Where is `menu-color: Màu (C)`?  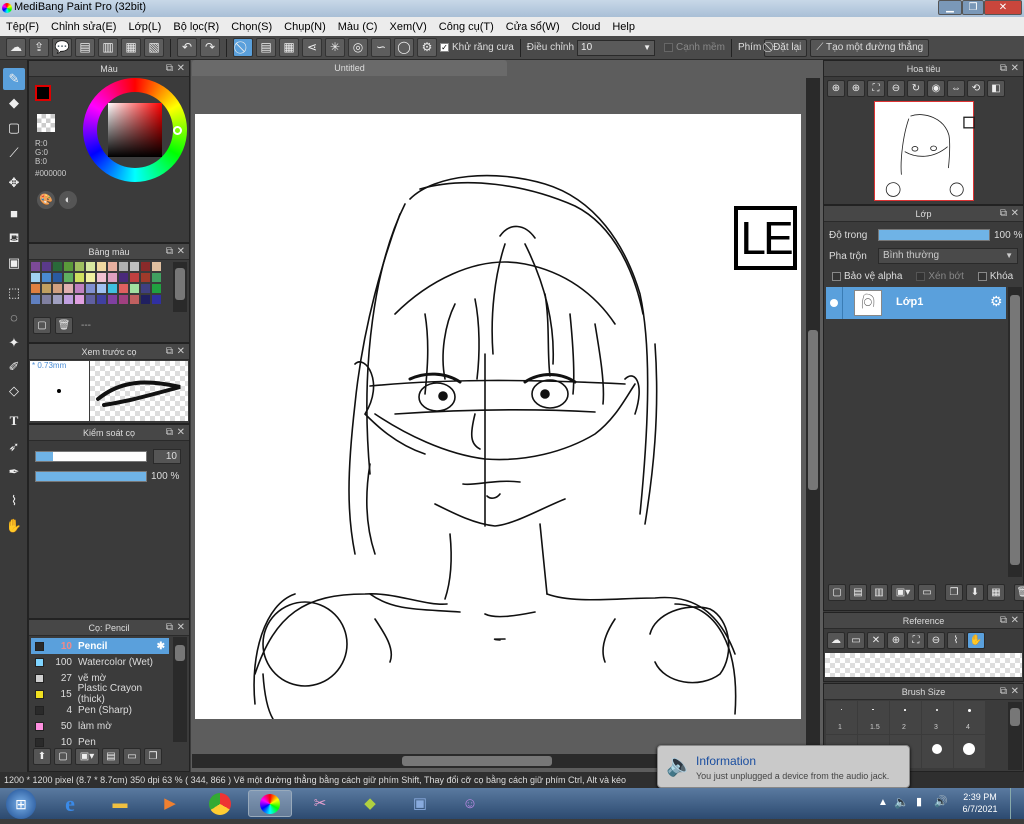
menu-color: Màu (C) is located at coordinates (358, 27).